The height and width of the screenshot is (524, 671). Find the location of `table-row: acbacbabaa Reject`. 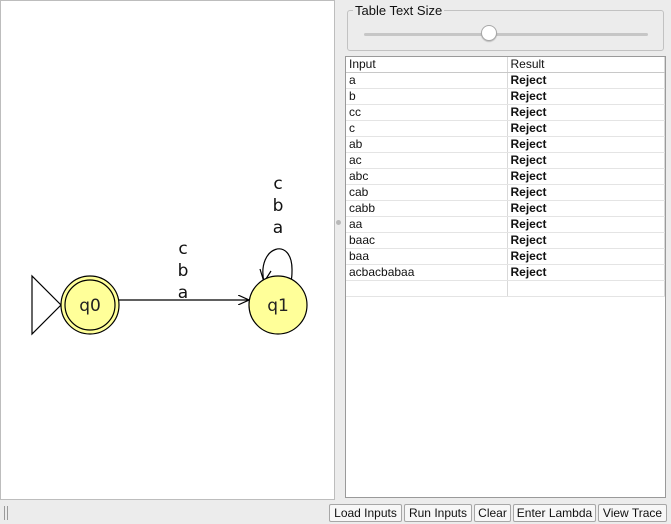

table-row: acbacbabaa Reject is located at coordinates (505, 272).